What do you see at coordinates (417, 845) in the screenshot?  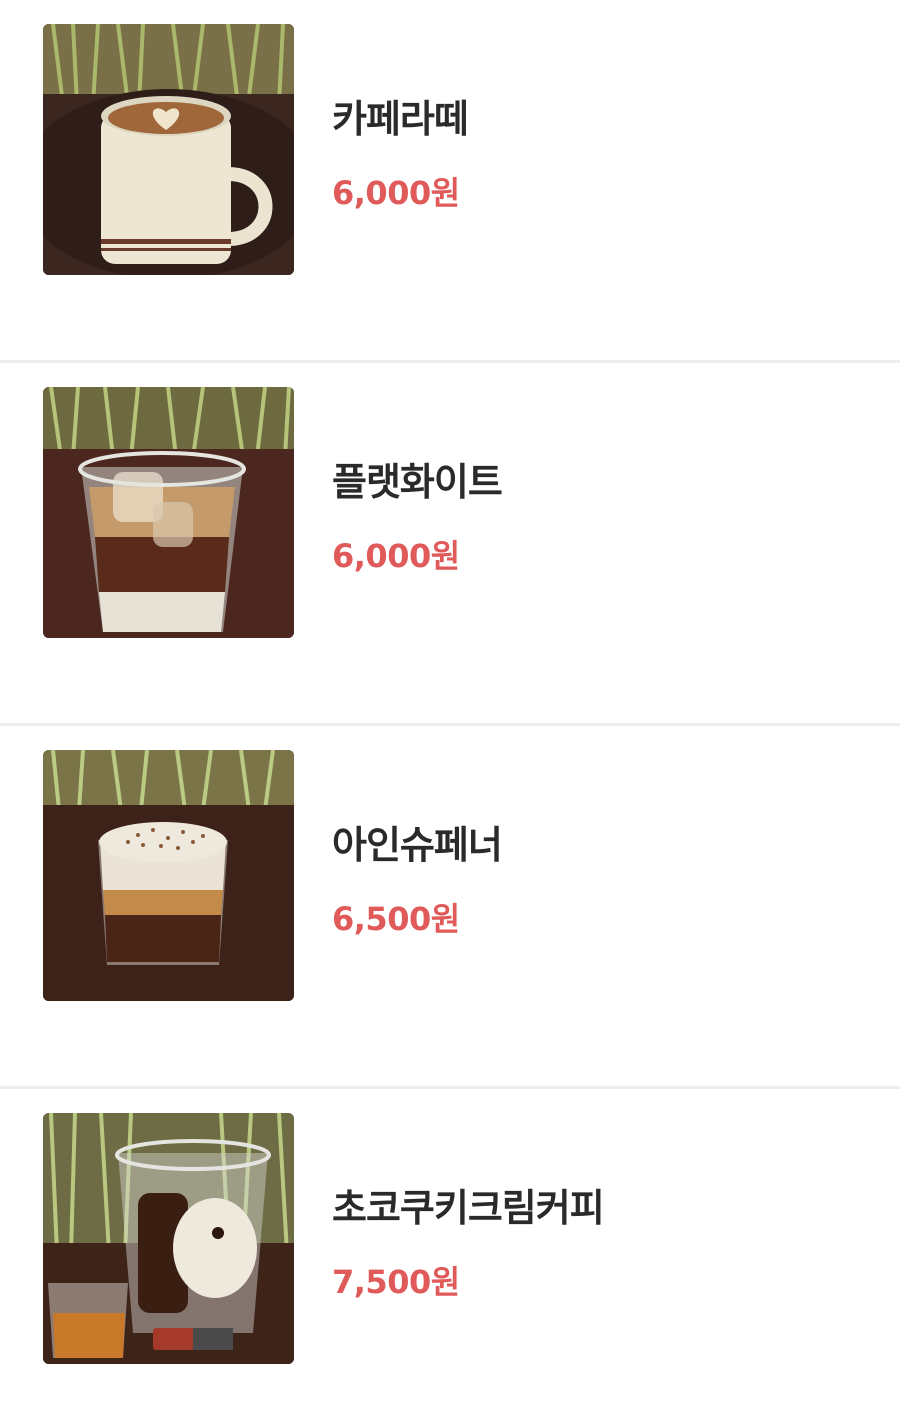 I see `item-name: 아인슈페너` at bounding box center [417, 845].